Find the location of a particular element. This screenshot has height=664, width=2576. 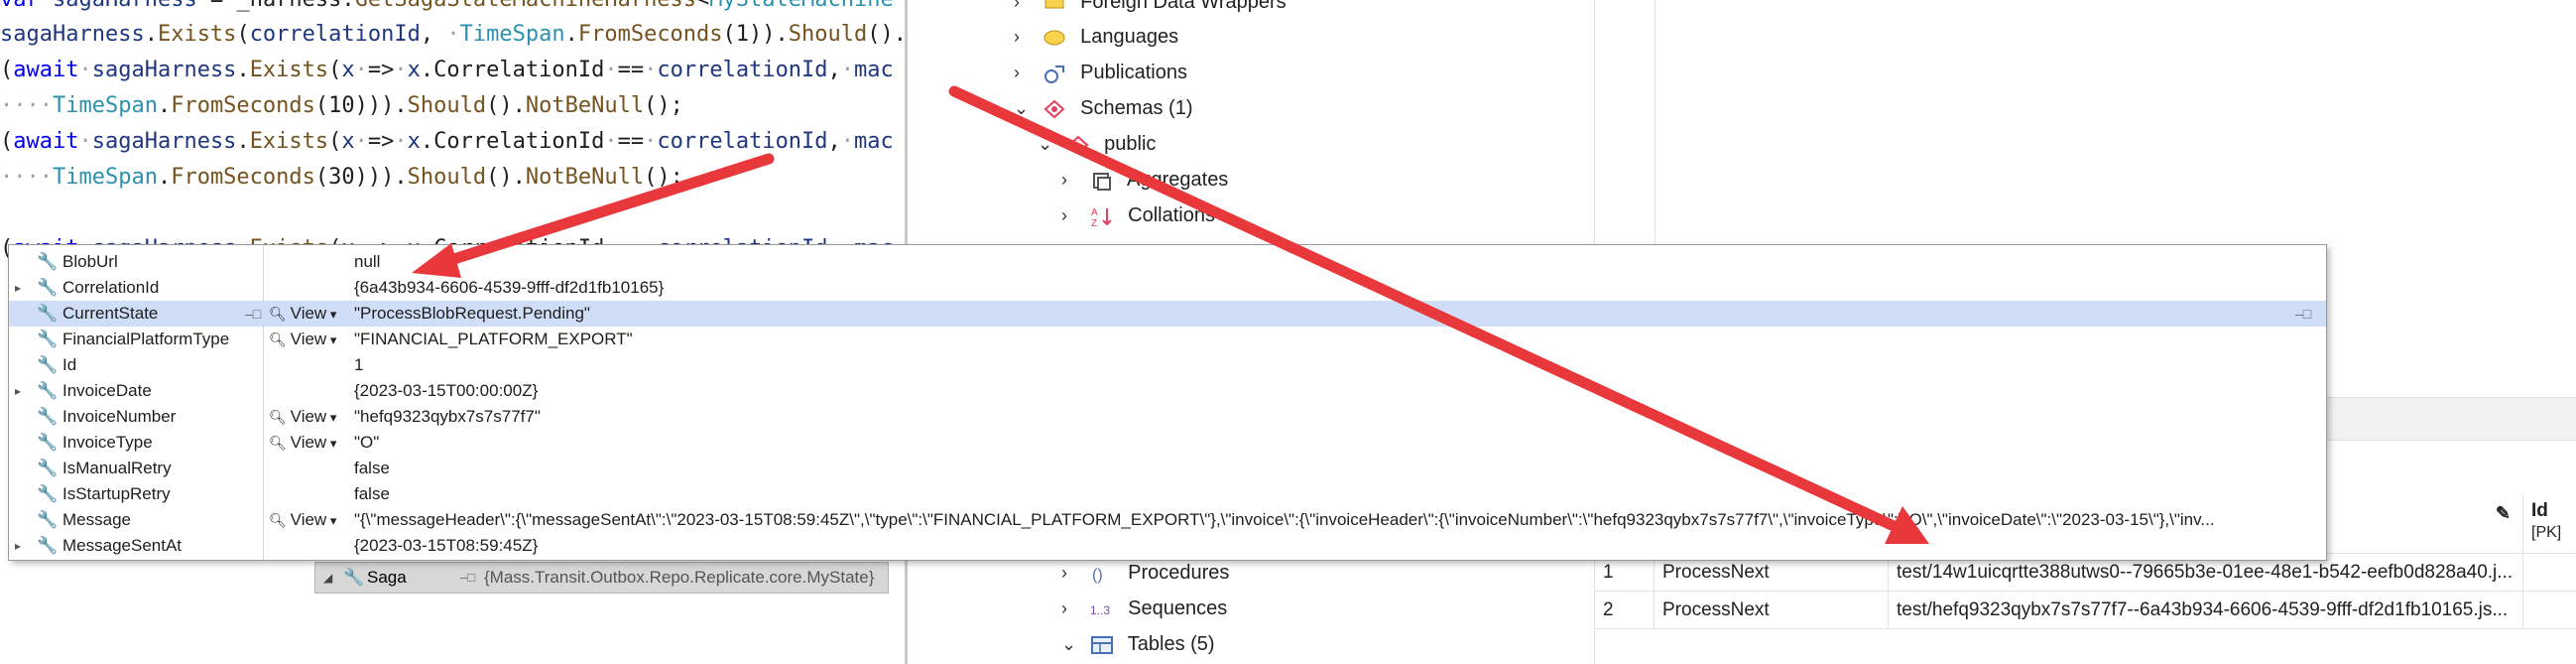

datatip-property-name: IsStartupRetry is located at coordinates (116, 494).